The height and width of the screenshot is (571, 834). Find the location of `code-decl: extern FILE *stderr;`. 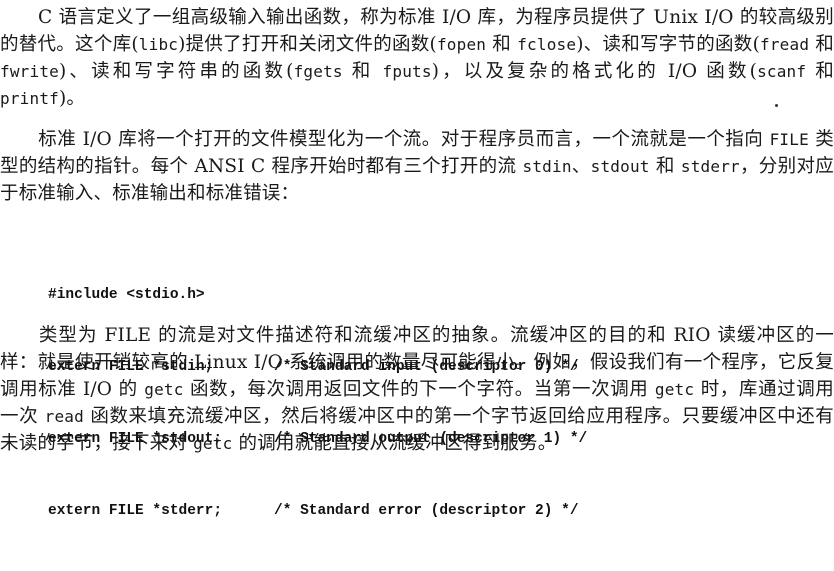

code-decl: extern FILE *stderr; is located at coordinates (135, 511).